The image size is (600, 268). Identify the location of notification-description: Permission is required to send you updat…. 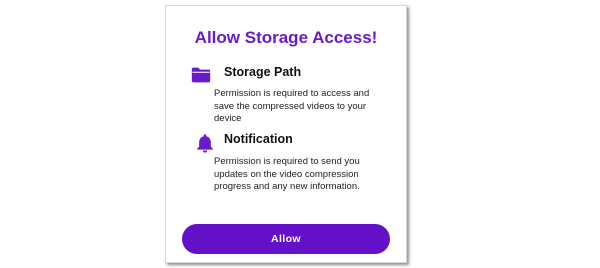
(287, 174).